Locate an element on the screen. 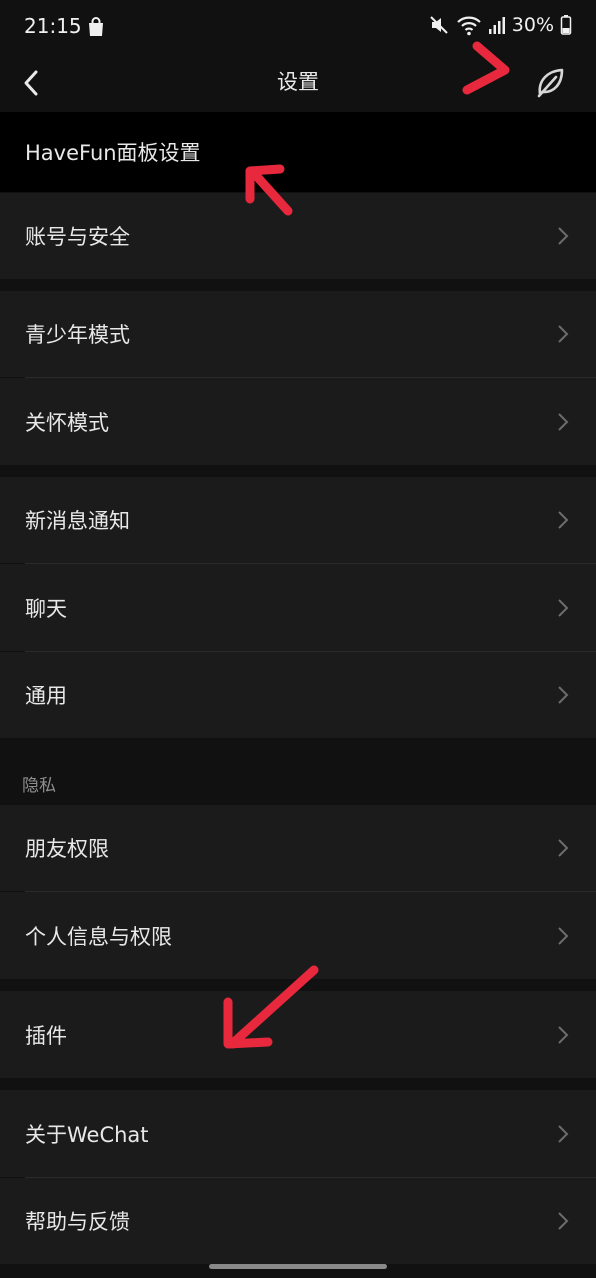  status-time: 21:15 is located at coordinates (53, 26).